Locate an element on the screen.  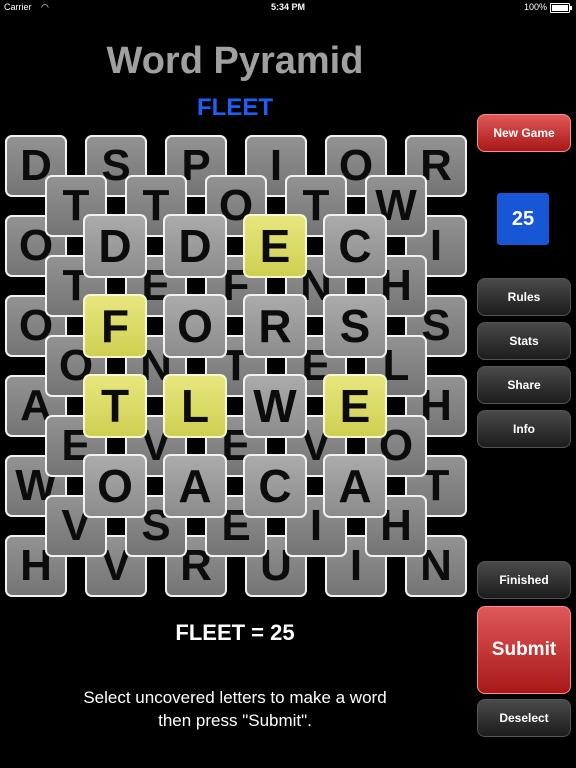
info-button: Info is located at coordinates (524, 429).